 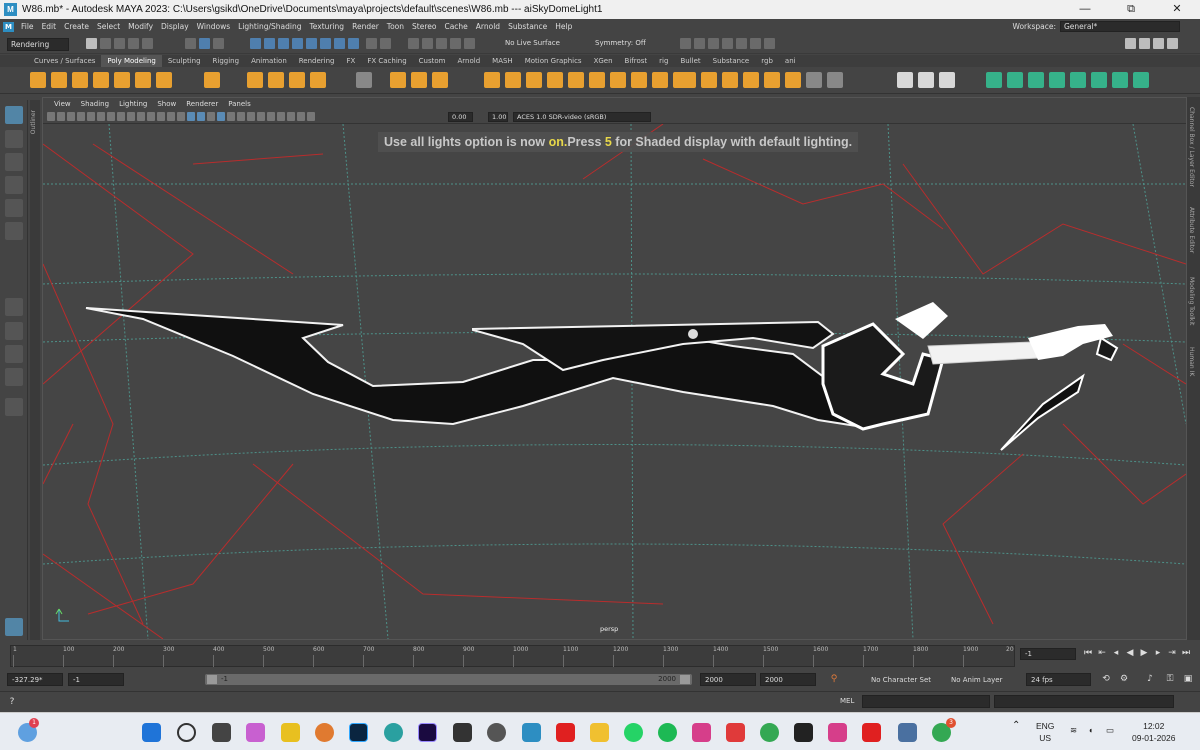 I want to click on poly-cylinder-icon, so click(x=80, y=80).